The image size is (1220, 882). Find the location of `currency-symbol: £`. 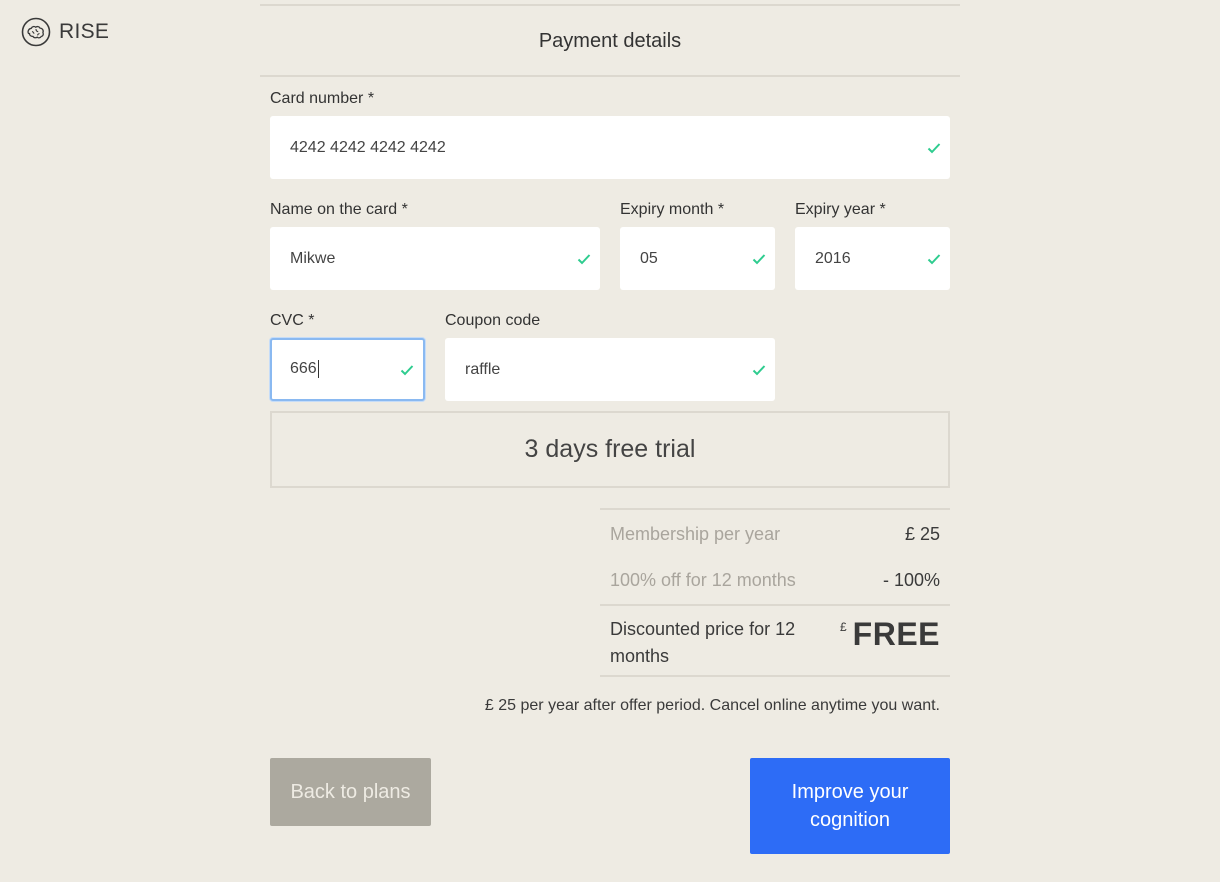

currency-symbol: £ is located at coordinates (843, 627).